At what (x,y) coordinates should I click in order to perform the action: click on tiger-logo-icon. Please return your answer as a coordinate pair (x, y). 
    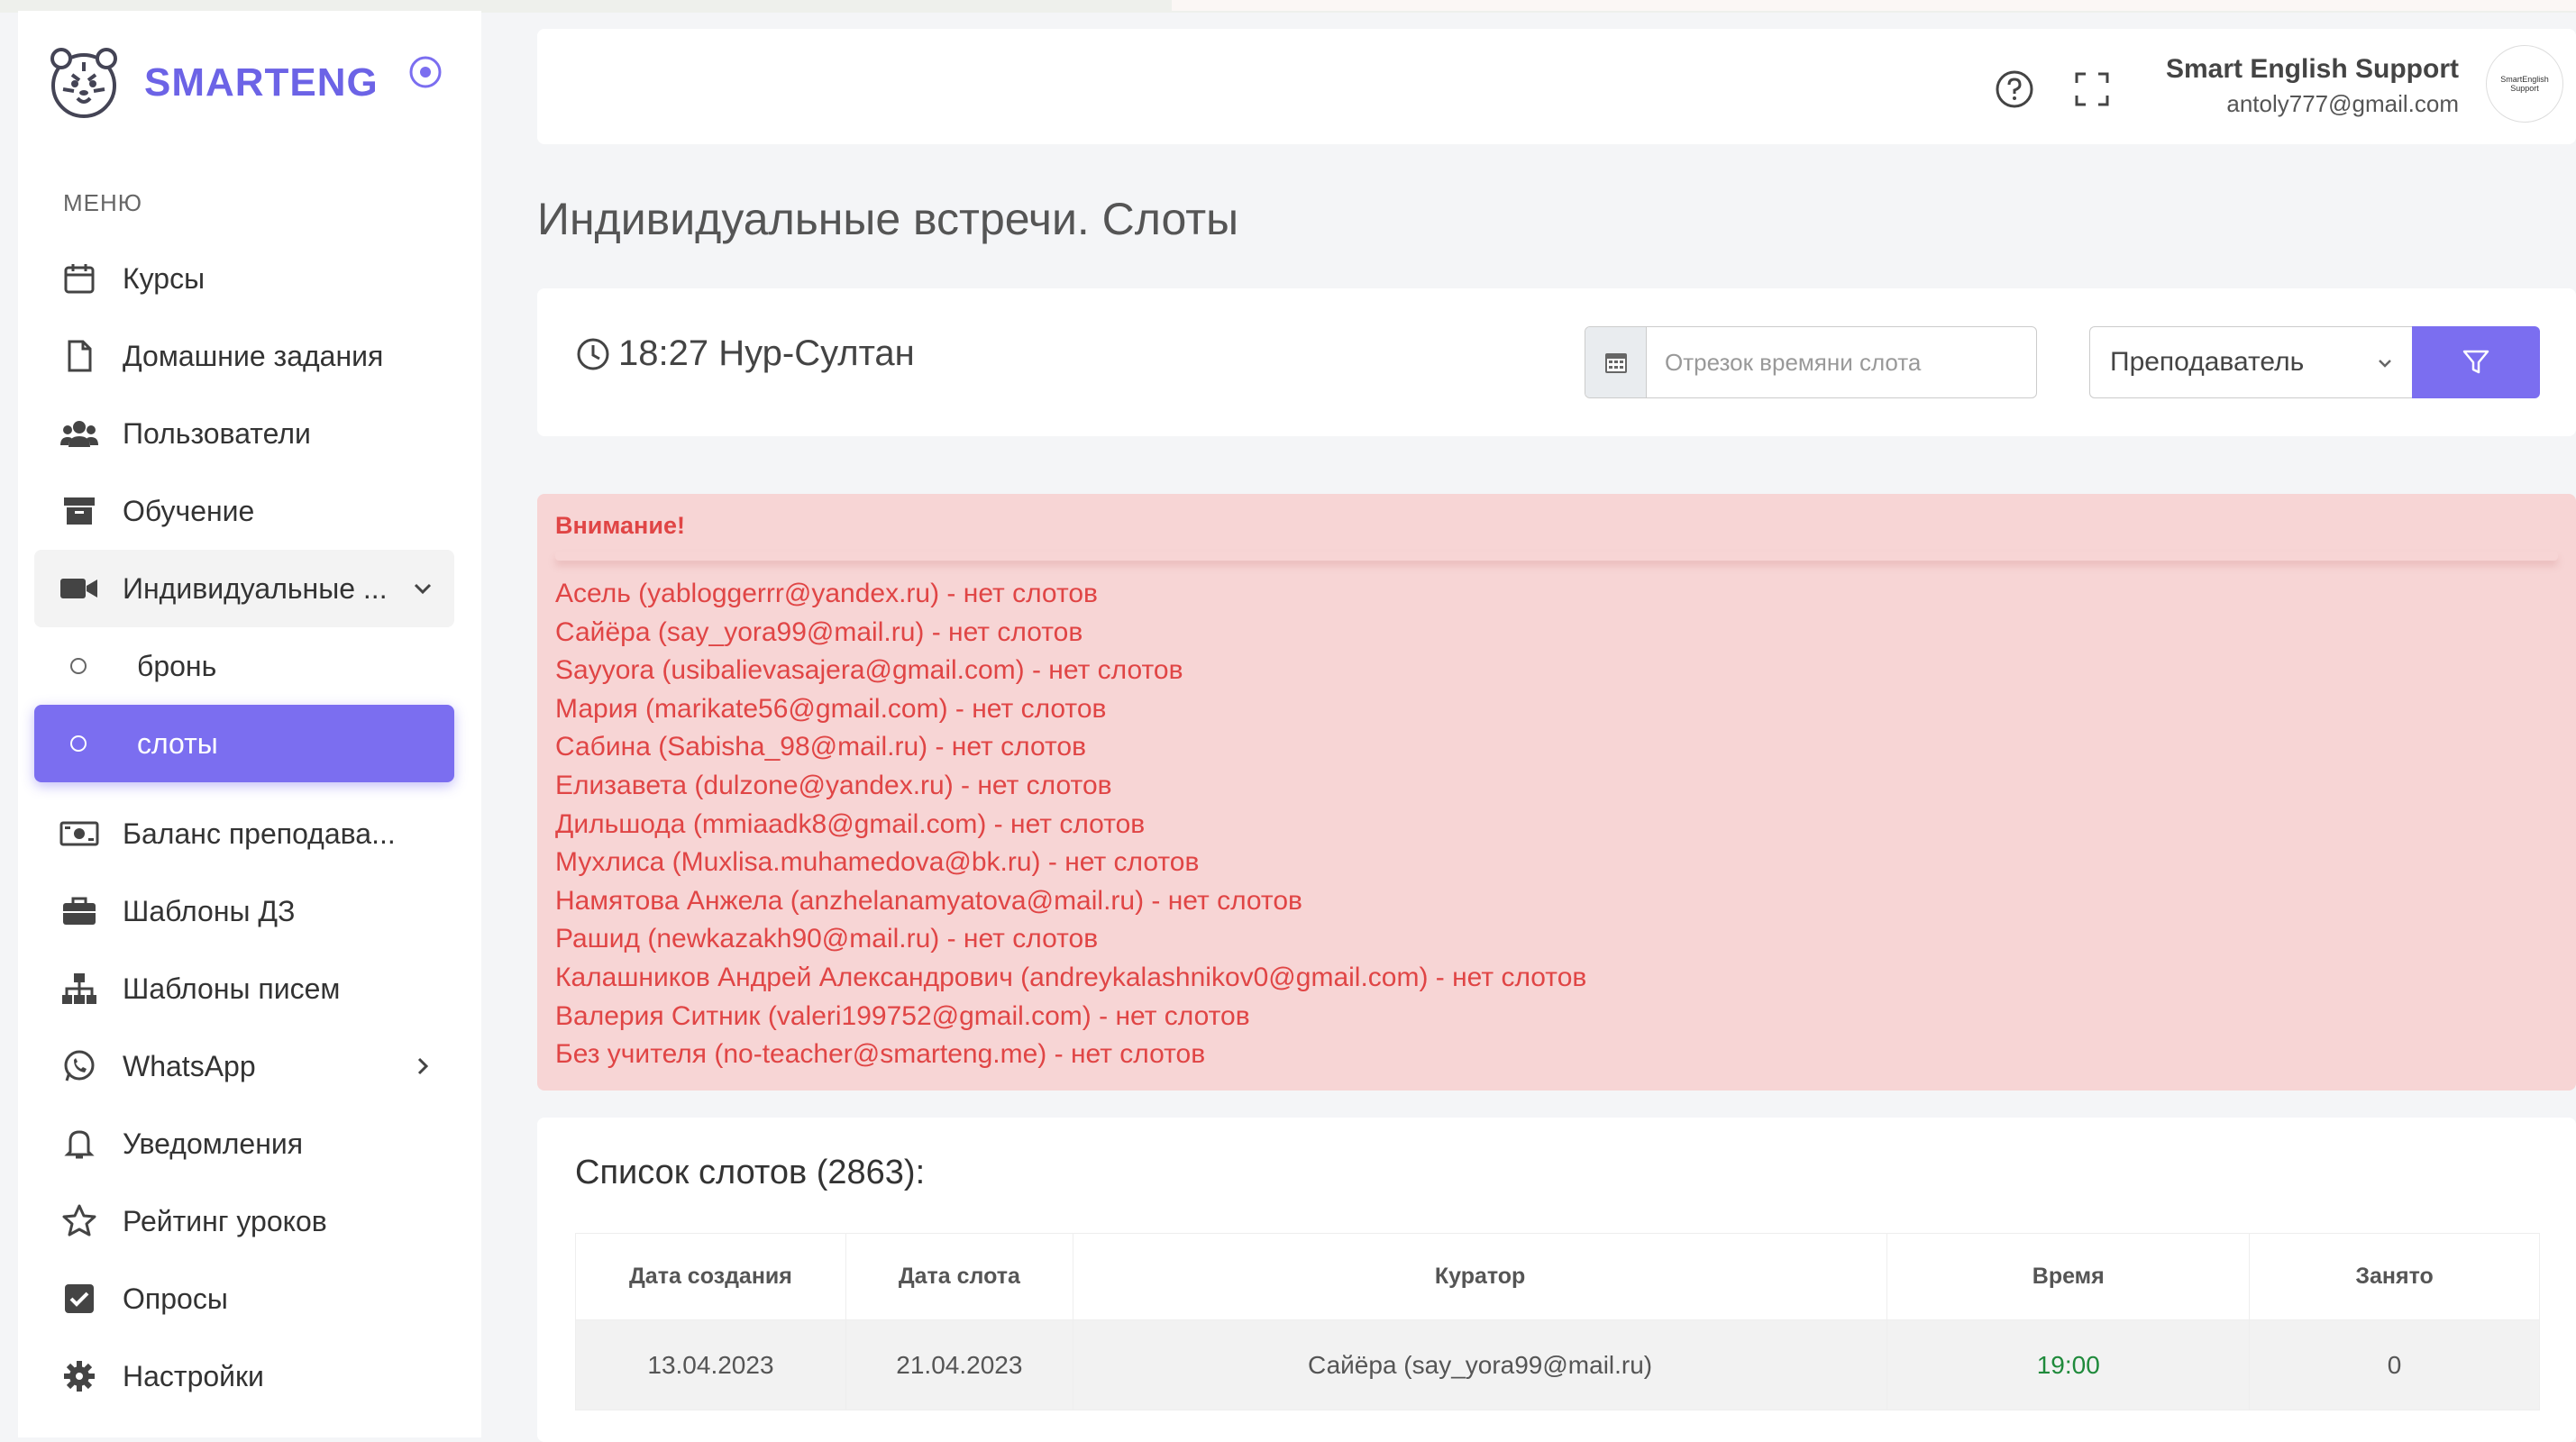
    Looking at the image, I should click on (83, 83).